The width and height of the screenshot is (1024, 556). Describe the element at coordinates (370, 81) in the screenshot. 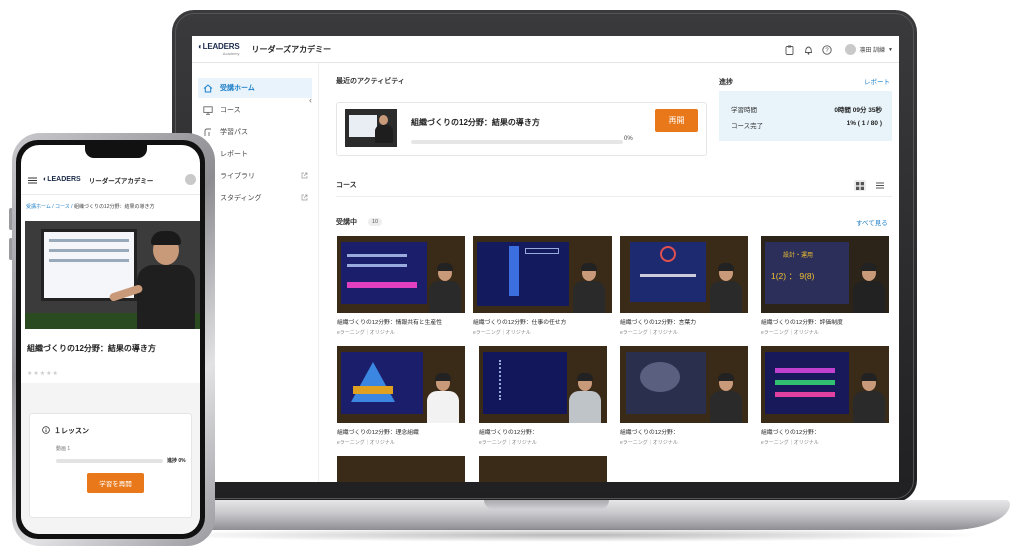

I see `recent-activity-title: 最近のアクティビティ` at that location.